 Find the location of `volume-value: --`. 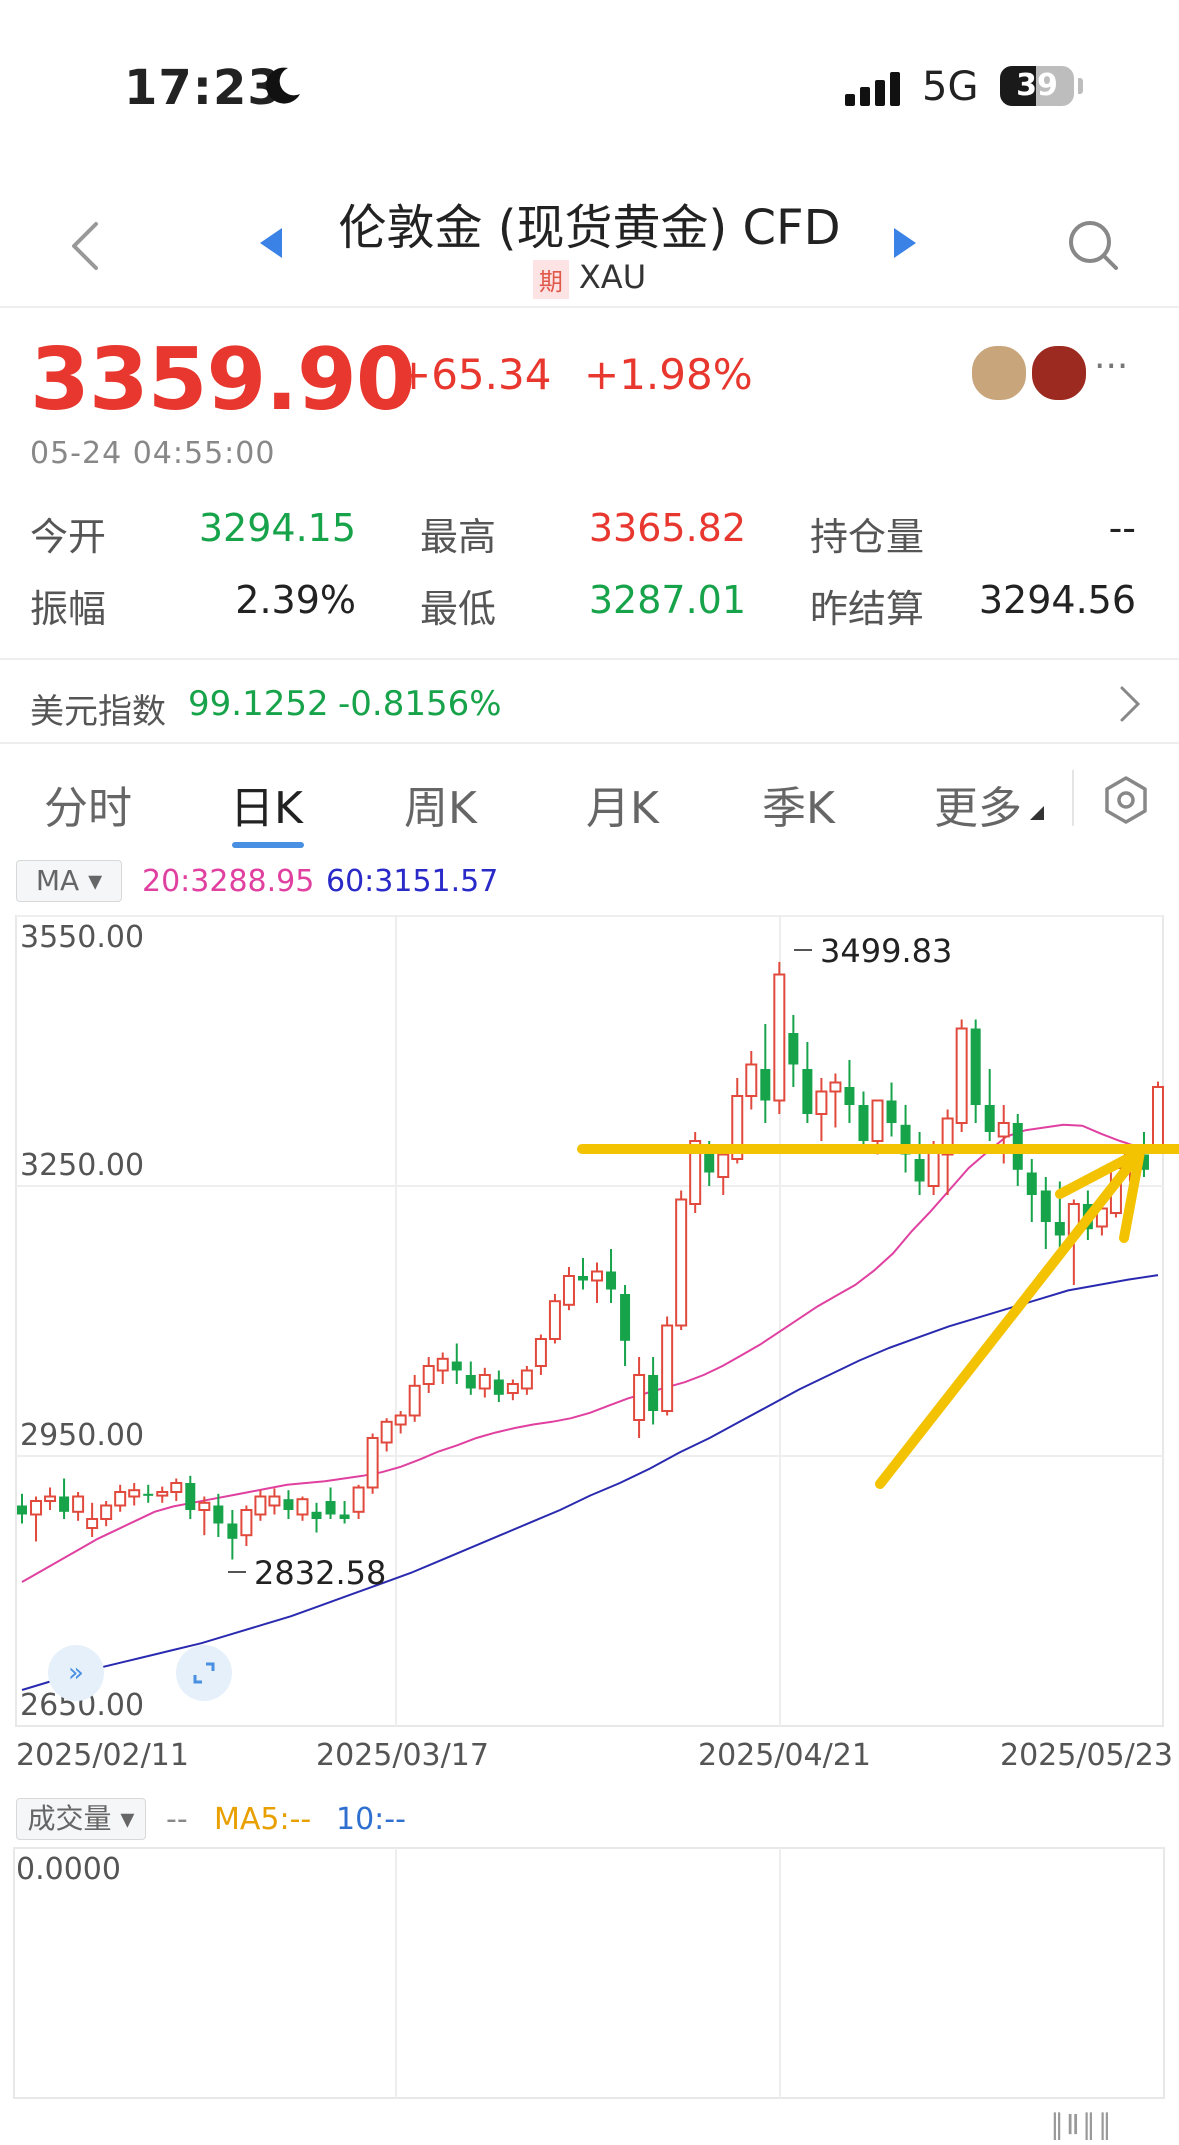

volume-value: -- is located at coordinates (177, 1819).